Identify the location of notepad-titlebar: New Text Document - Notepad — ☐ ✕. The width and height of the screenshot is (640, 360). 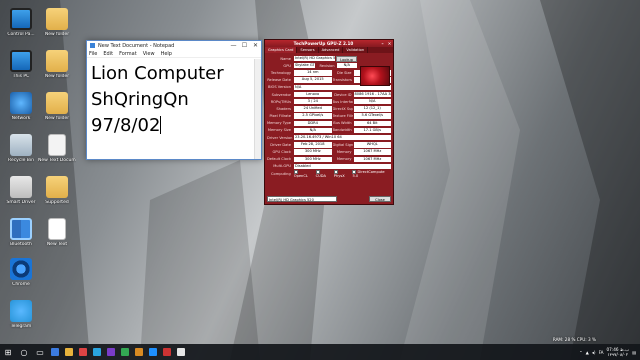
(174, 45).